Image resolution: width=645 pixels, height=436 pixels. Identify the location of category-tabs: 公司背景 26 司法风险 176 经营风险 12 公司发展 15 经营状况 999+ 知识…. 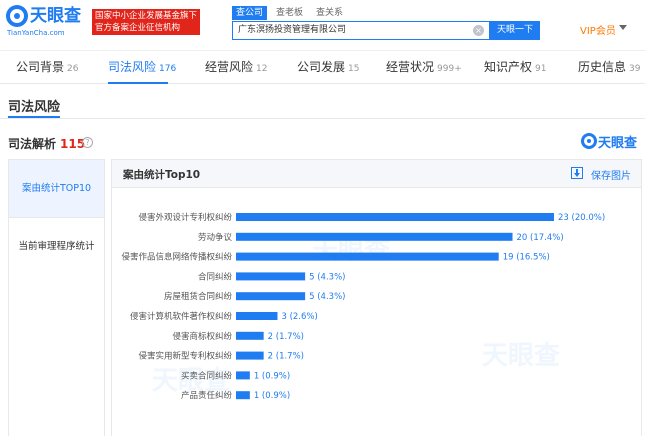
(322, 67).